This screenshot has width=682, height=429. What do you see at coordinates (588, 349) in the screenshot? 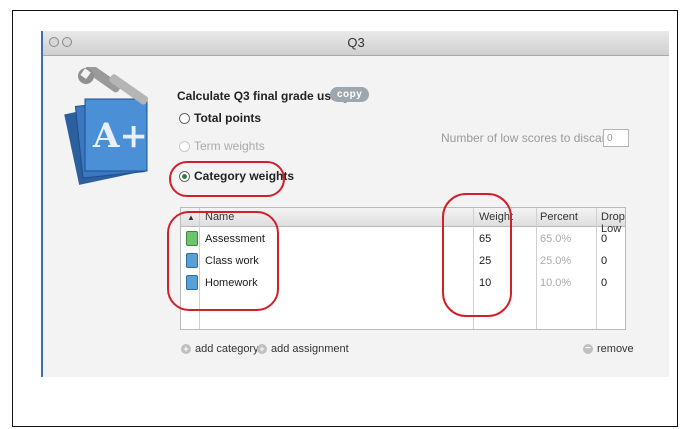
I see `minus-icon: −` at bounding box center [588, 349].